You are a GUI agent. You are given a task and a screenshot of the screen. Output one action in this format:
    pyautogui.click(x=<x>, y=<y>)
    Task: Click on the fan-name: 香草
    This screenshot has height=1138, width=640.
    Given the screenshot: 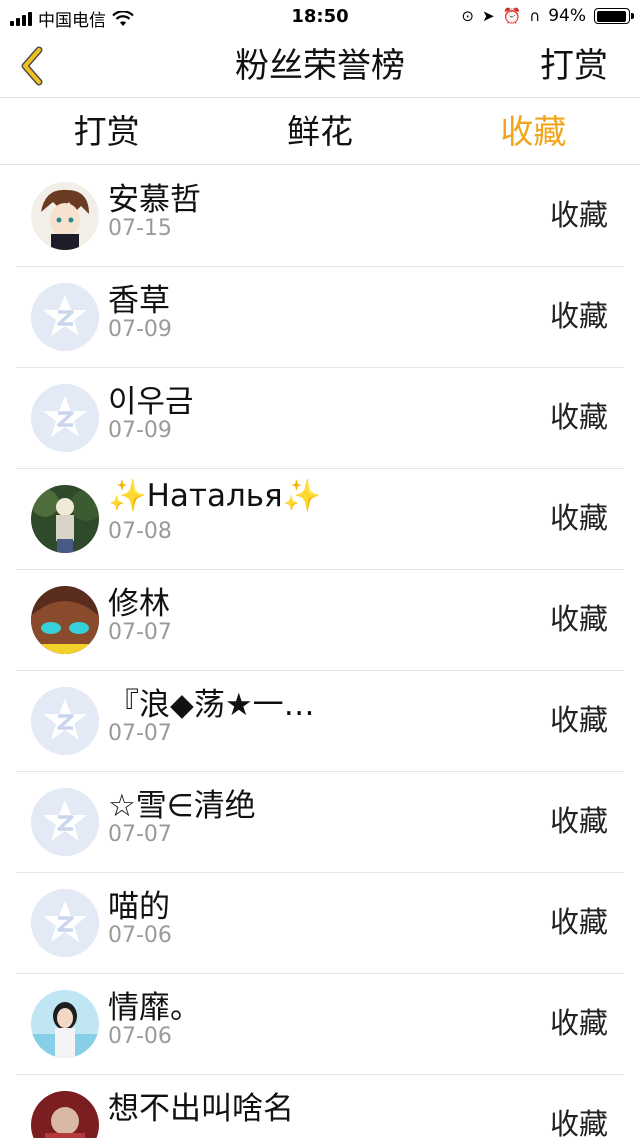 What is the action you would take?
    pyautogui.click(x=139, y=301)
    